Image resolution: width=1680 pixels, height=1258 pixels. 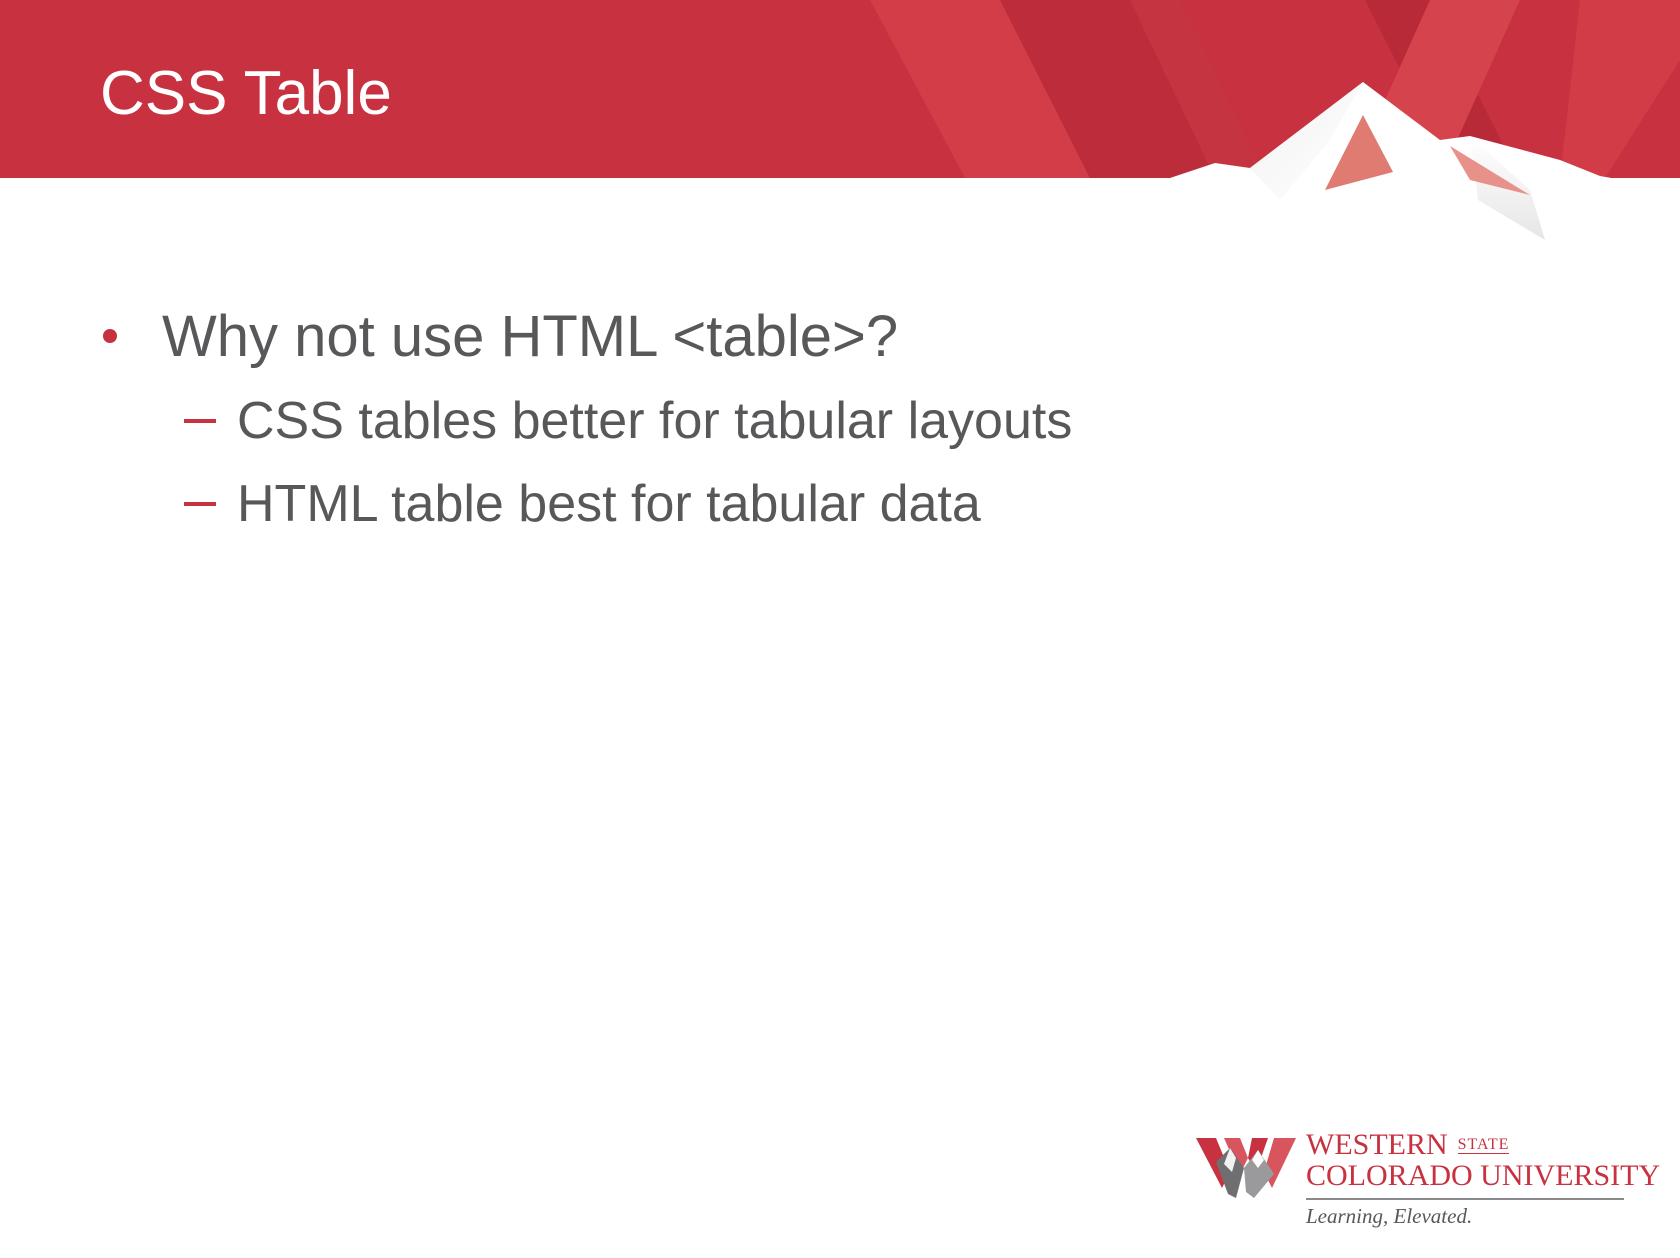 What do you see at coordinates (1246, 1168) in the screenshot?
I see `mountain-w-logo-icon` at bounding box center [1246, 1168].